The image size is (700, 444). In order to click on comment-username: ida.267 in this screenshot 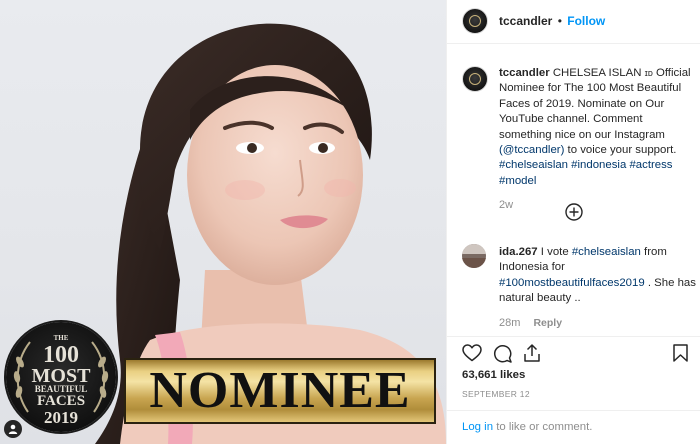, I will do `click(518, 252)`.